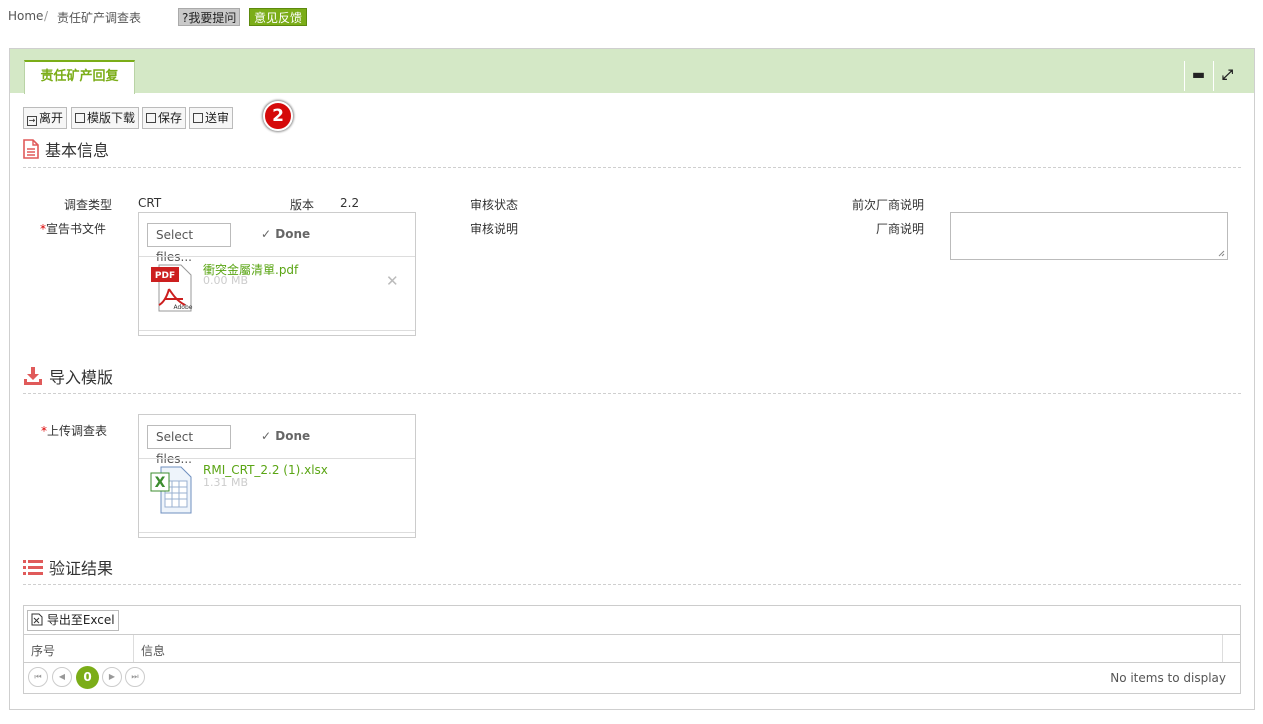 This screenshot has width=1263, height=724. What do you see at coordinates (37, 619) in the screenshot?
I see `excel-export-icon` at bounding box center [37, 619].